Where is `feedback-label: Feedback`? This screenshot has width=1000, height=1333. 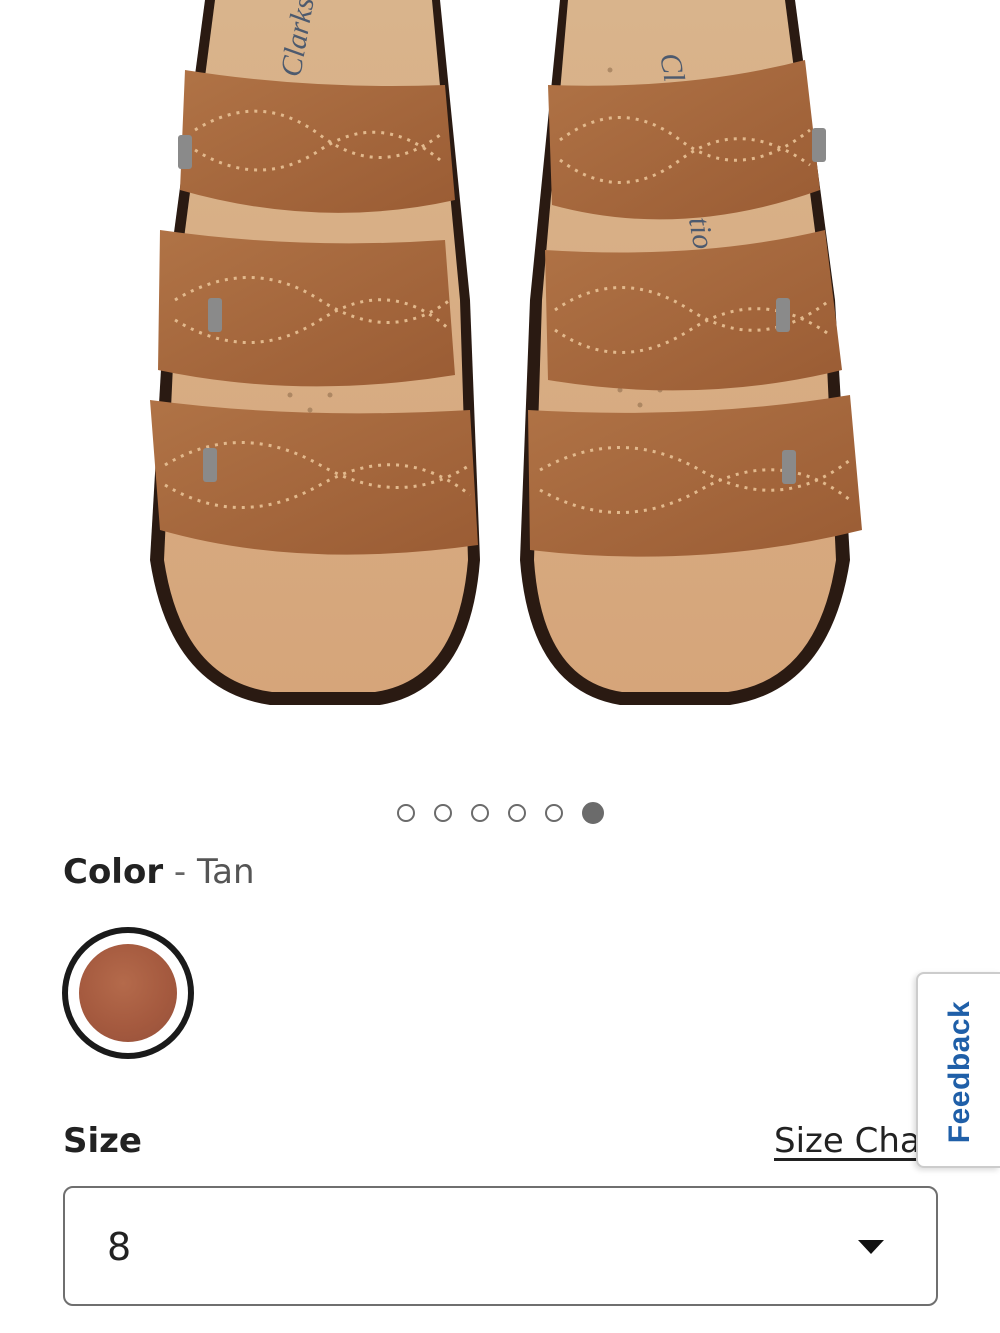 feedback-label: Feedback is located at coordinates (959, 1072).